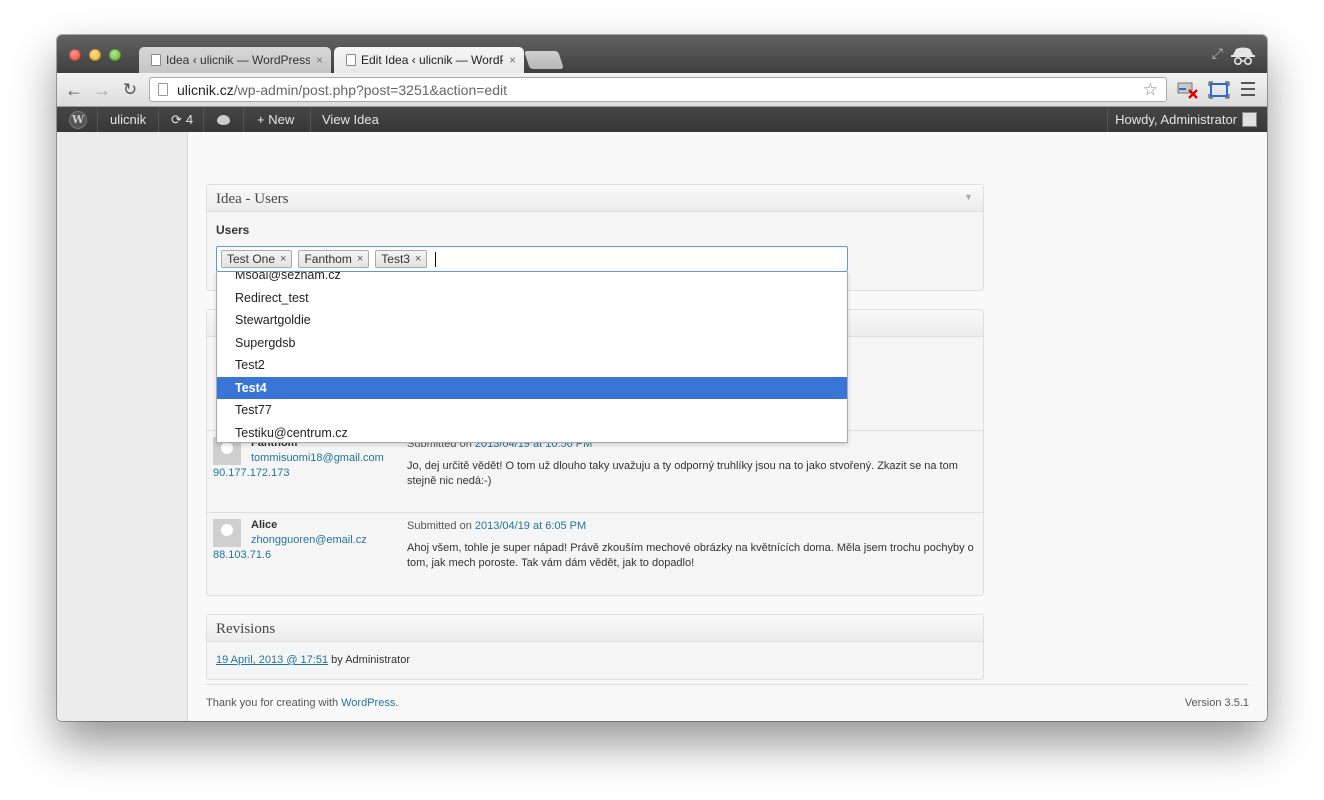 This screenshot has width=1324, height=800. Describe the element at coordinates (1176, 119) in the screenshot. I see `howdy-text: Howdy, Administrator` at that location.